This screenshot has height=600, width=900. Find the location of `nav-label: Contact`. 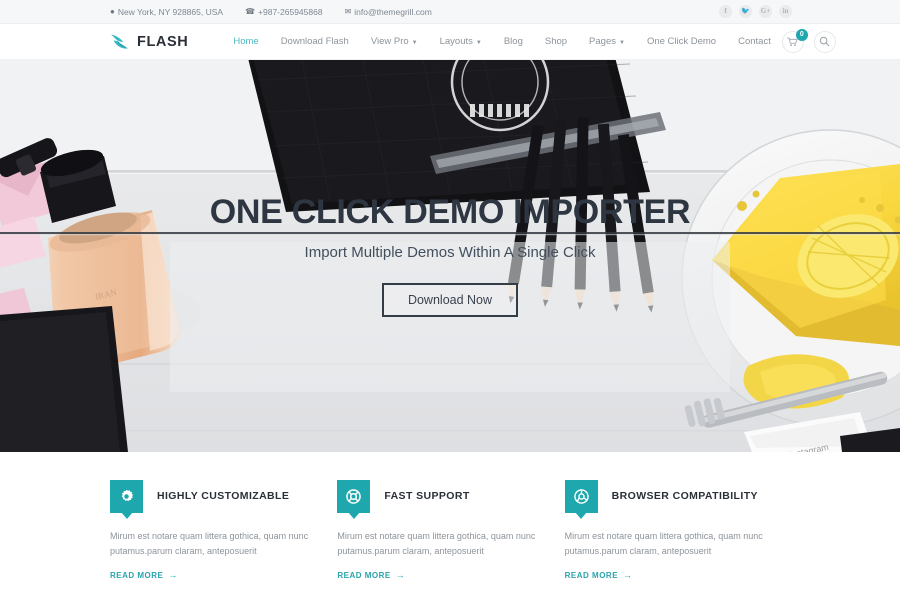

nav-label: Contact is located at coordinates (754, 41).